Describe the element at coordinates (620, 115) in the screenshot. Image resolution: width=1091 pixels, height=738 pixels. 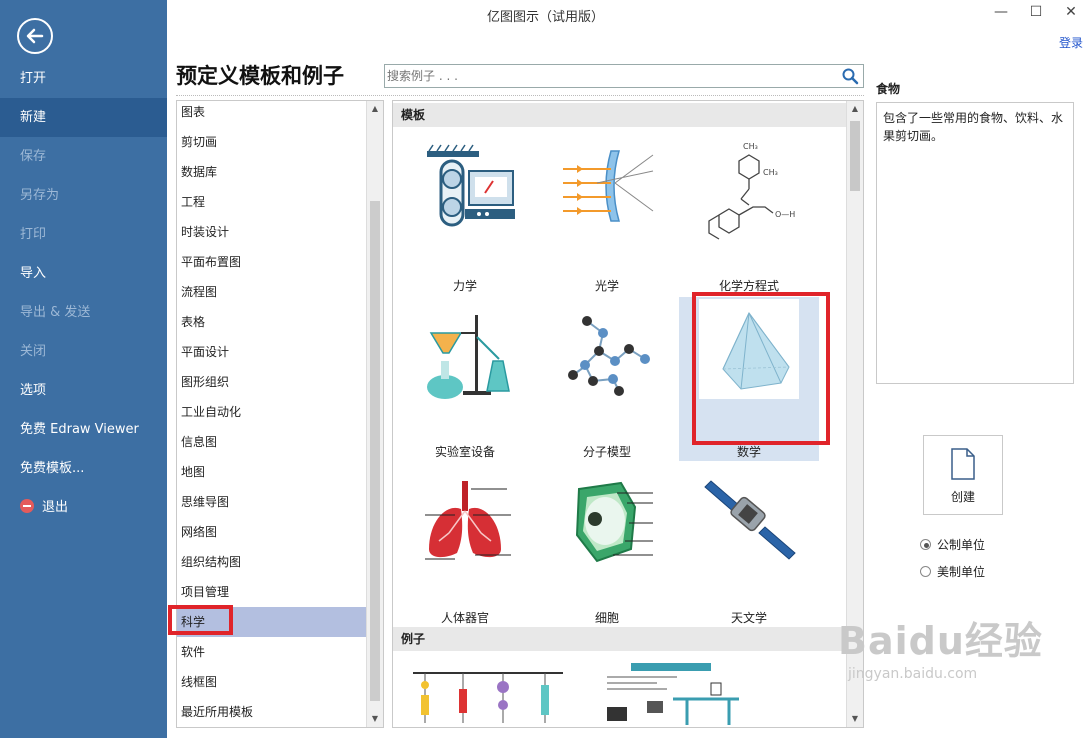
I see `section-header-templates: 模板` at that location.